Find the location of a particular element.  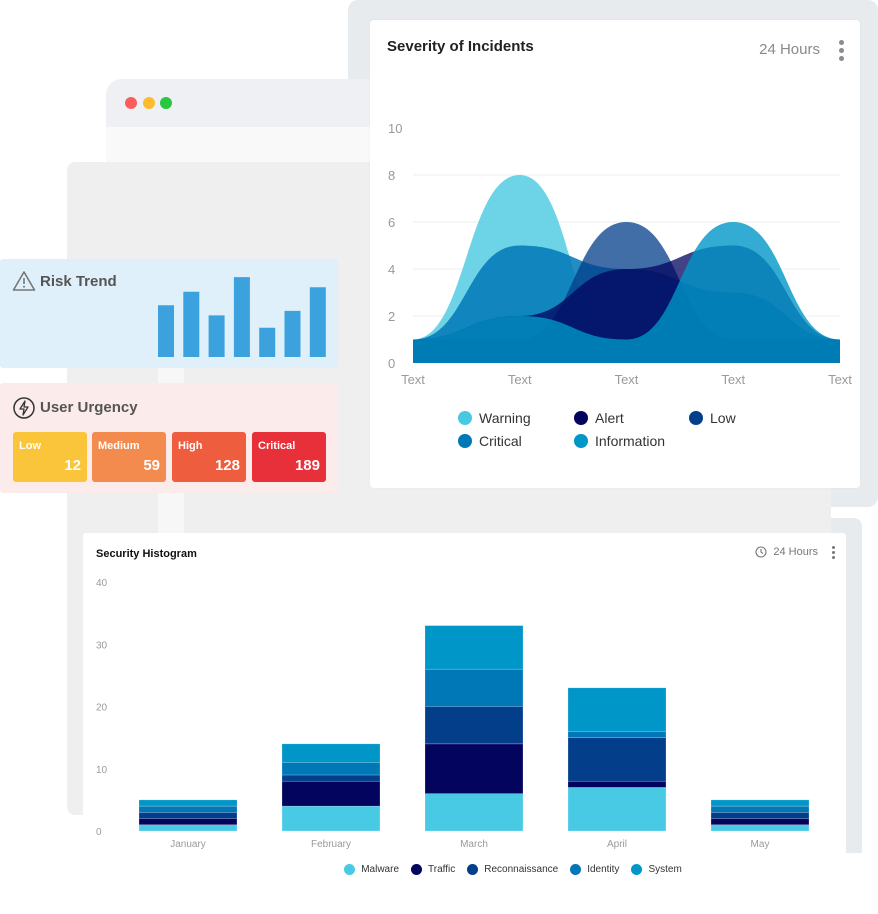

legend-label: Information is located at coordinates (630, 441).